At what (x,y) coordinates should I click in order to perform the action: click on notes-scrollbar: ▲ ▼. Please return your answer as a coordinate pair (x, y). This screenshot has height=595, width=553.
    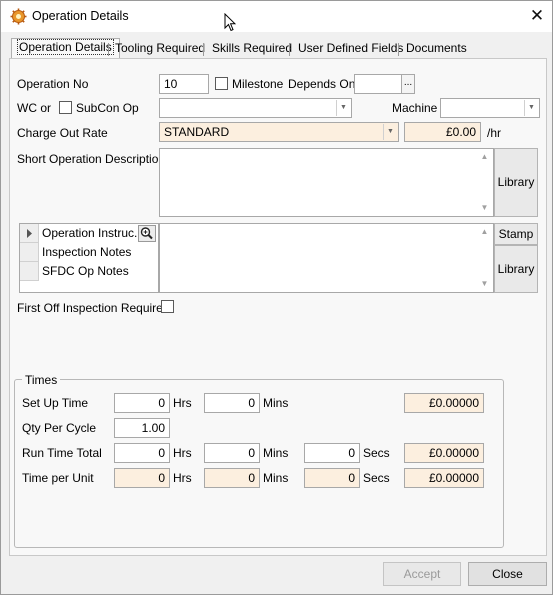
    Looking at the image, I should click on (484, 258).